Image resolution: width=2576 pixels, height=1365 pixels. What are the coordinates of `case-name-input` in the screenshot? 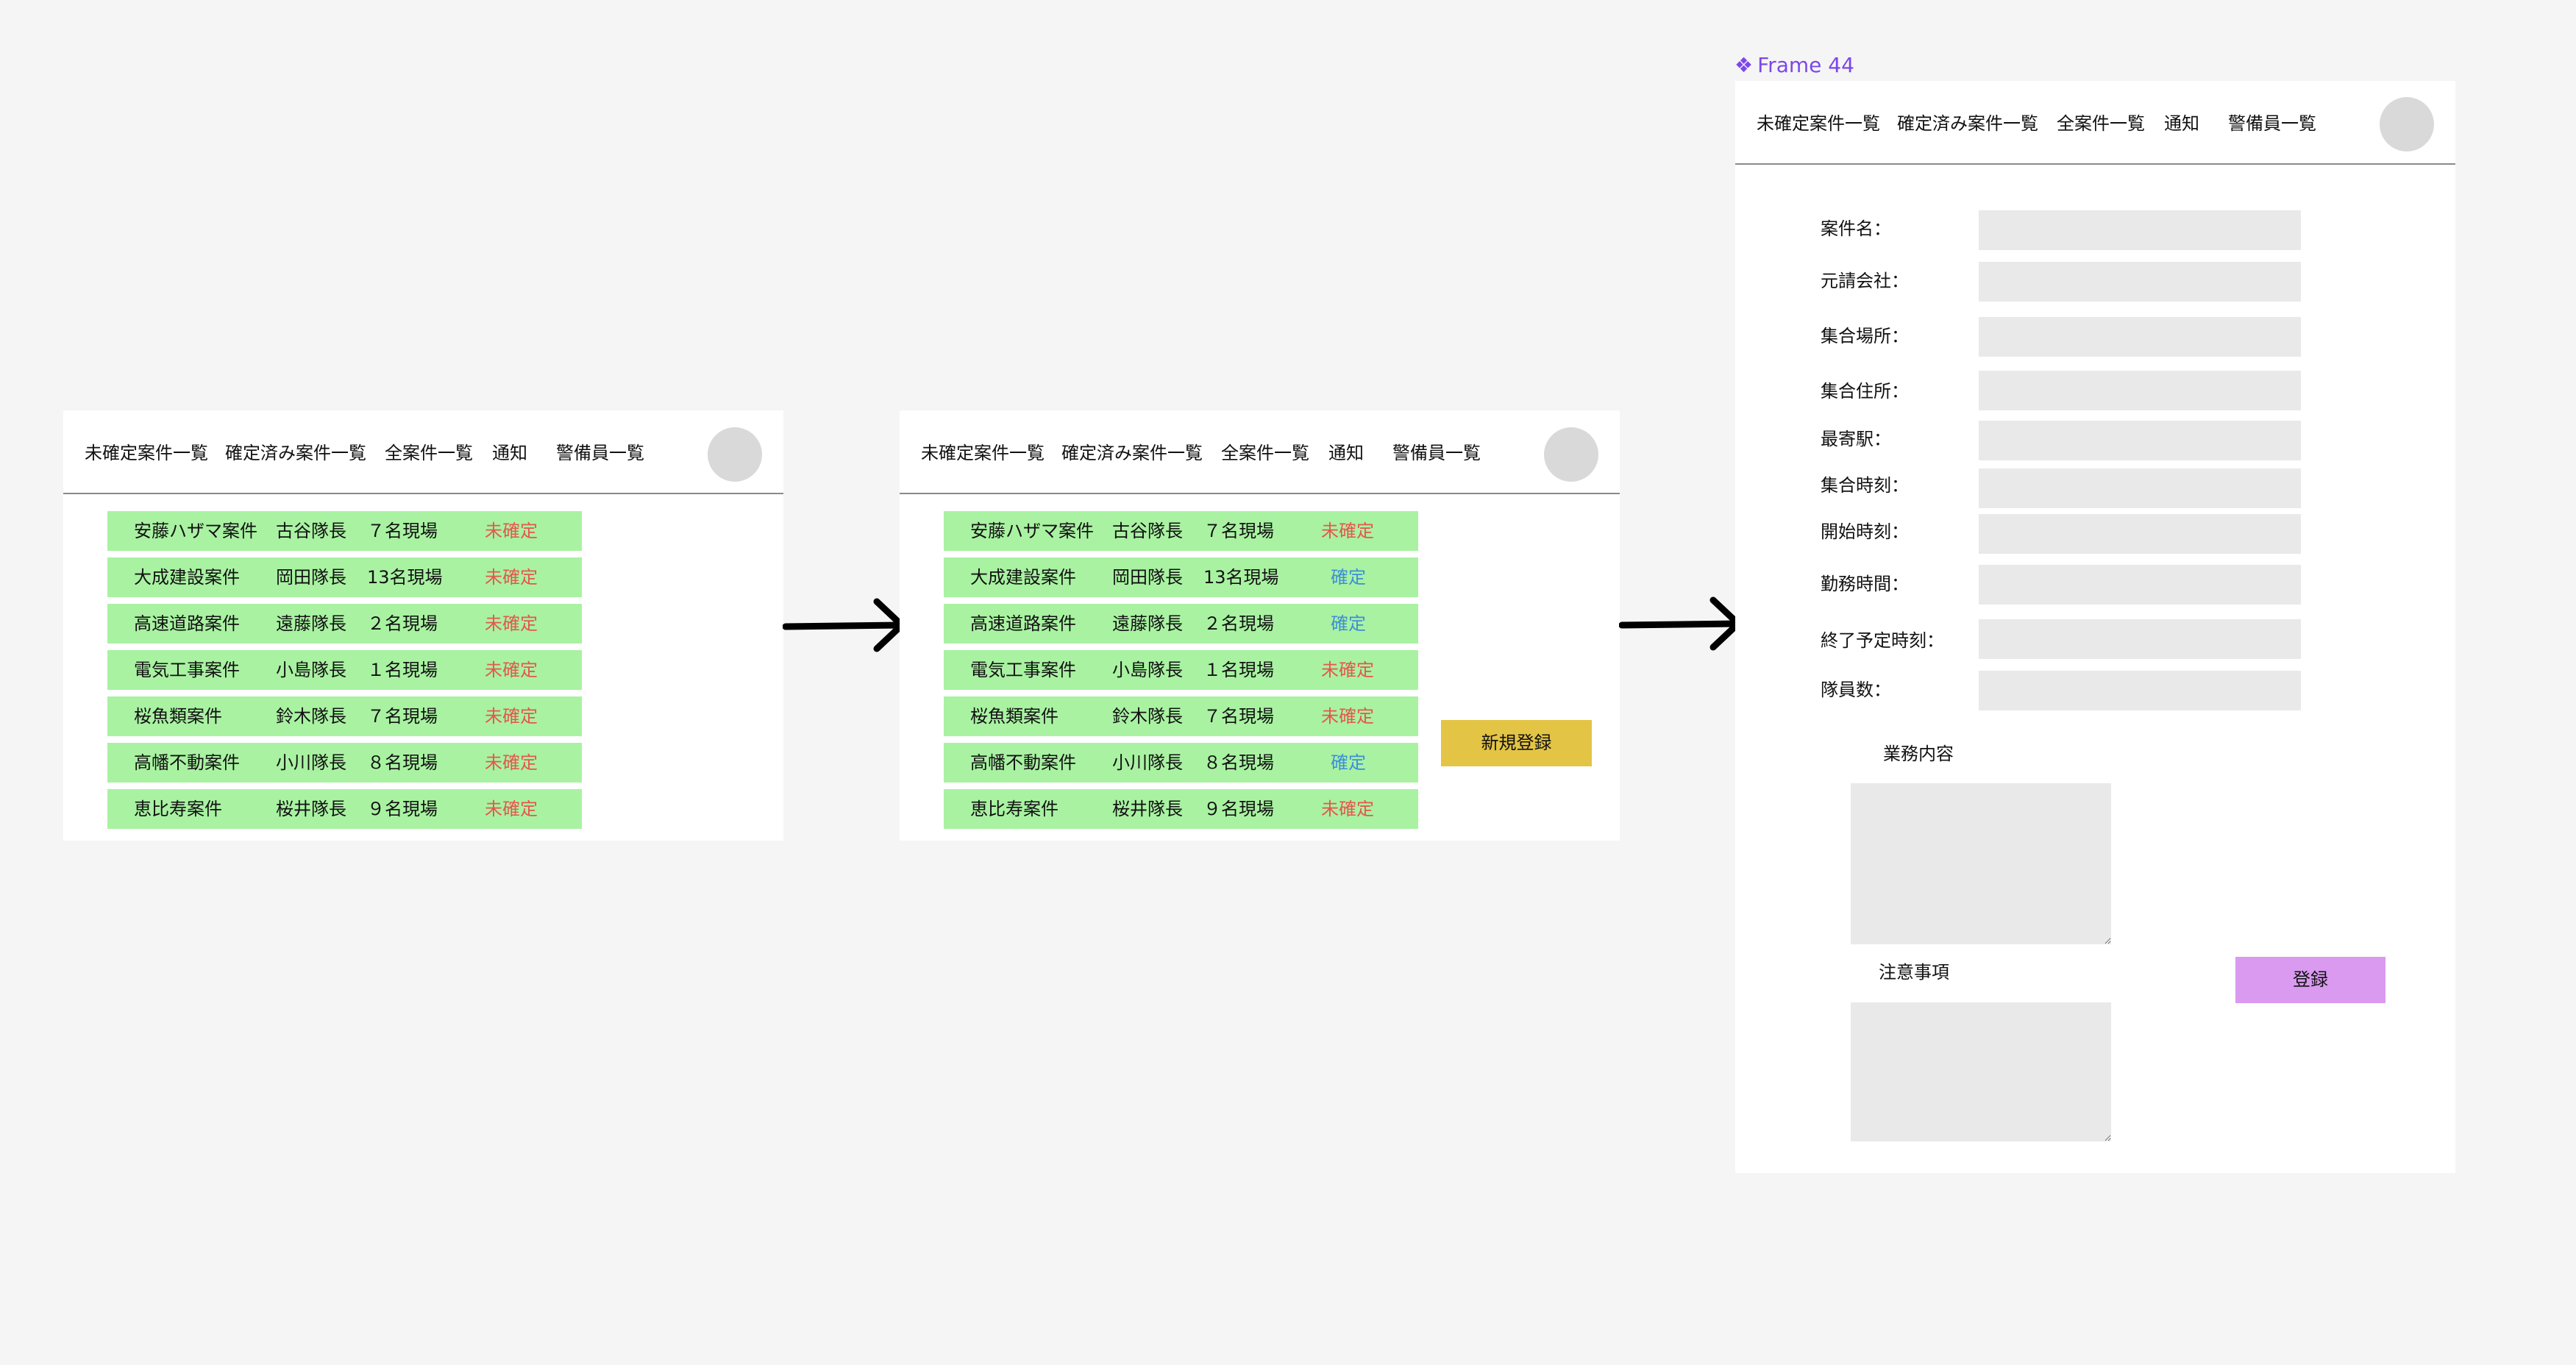 It's located at (2140, 230).